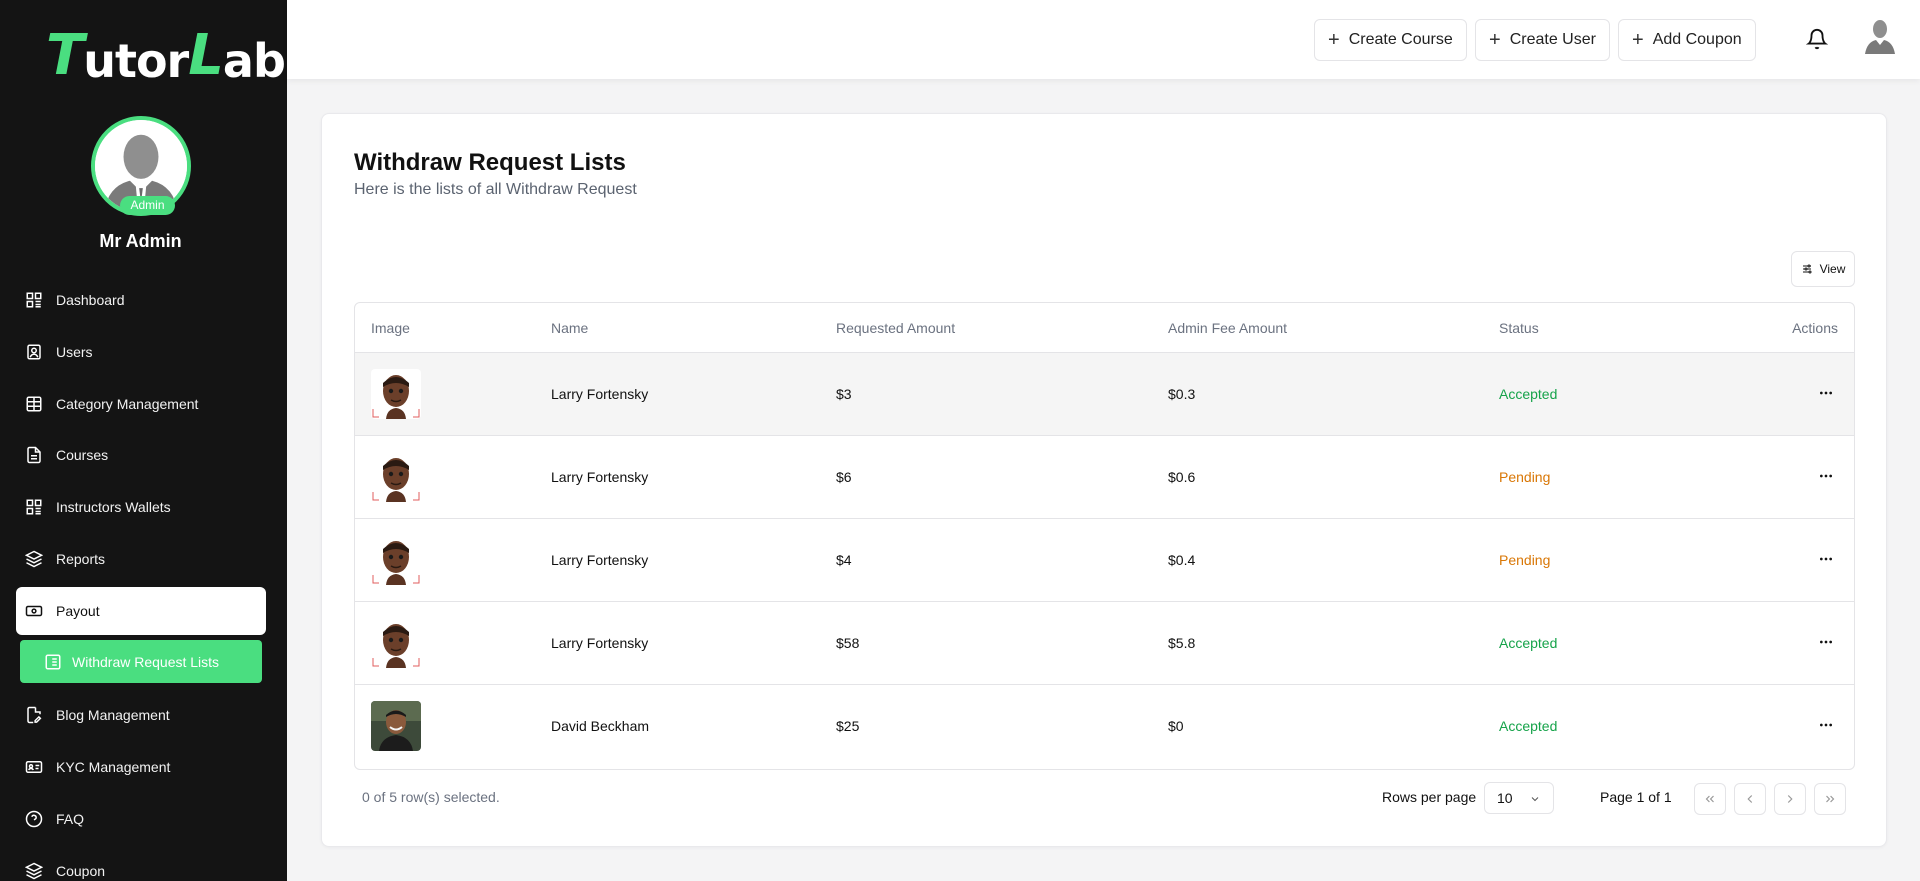 This screenshot has height=881, width=1920. What do you see at coordinates (1104, 394) in the screenshot?
I see `table-row: Larry Fortensky $3 $0.3 Accepted` at bounding box center [1104, 394].